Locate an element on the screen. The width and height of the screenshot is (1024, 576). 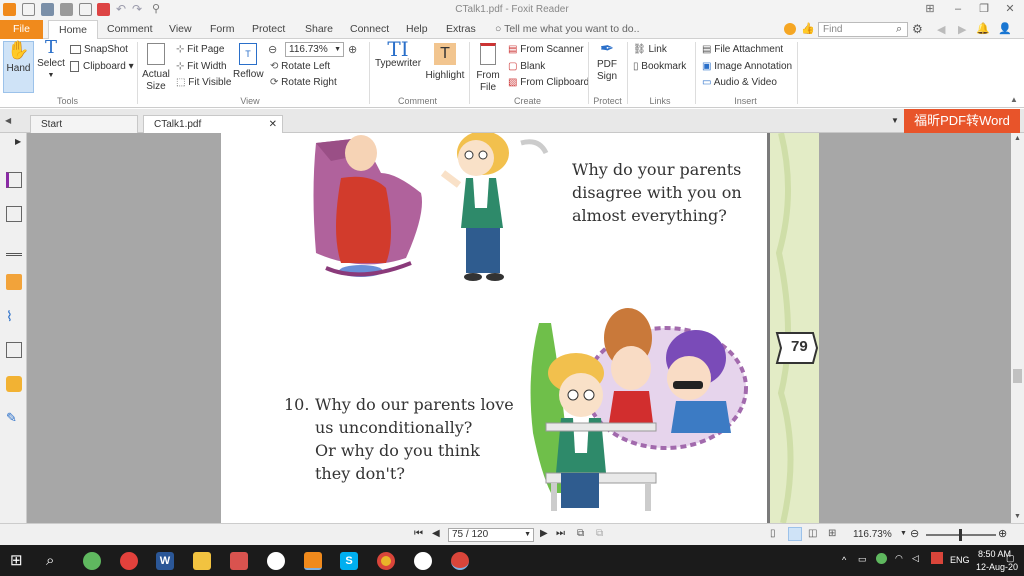
app-photos-icon is located at coordinates (276, 561).